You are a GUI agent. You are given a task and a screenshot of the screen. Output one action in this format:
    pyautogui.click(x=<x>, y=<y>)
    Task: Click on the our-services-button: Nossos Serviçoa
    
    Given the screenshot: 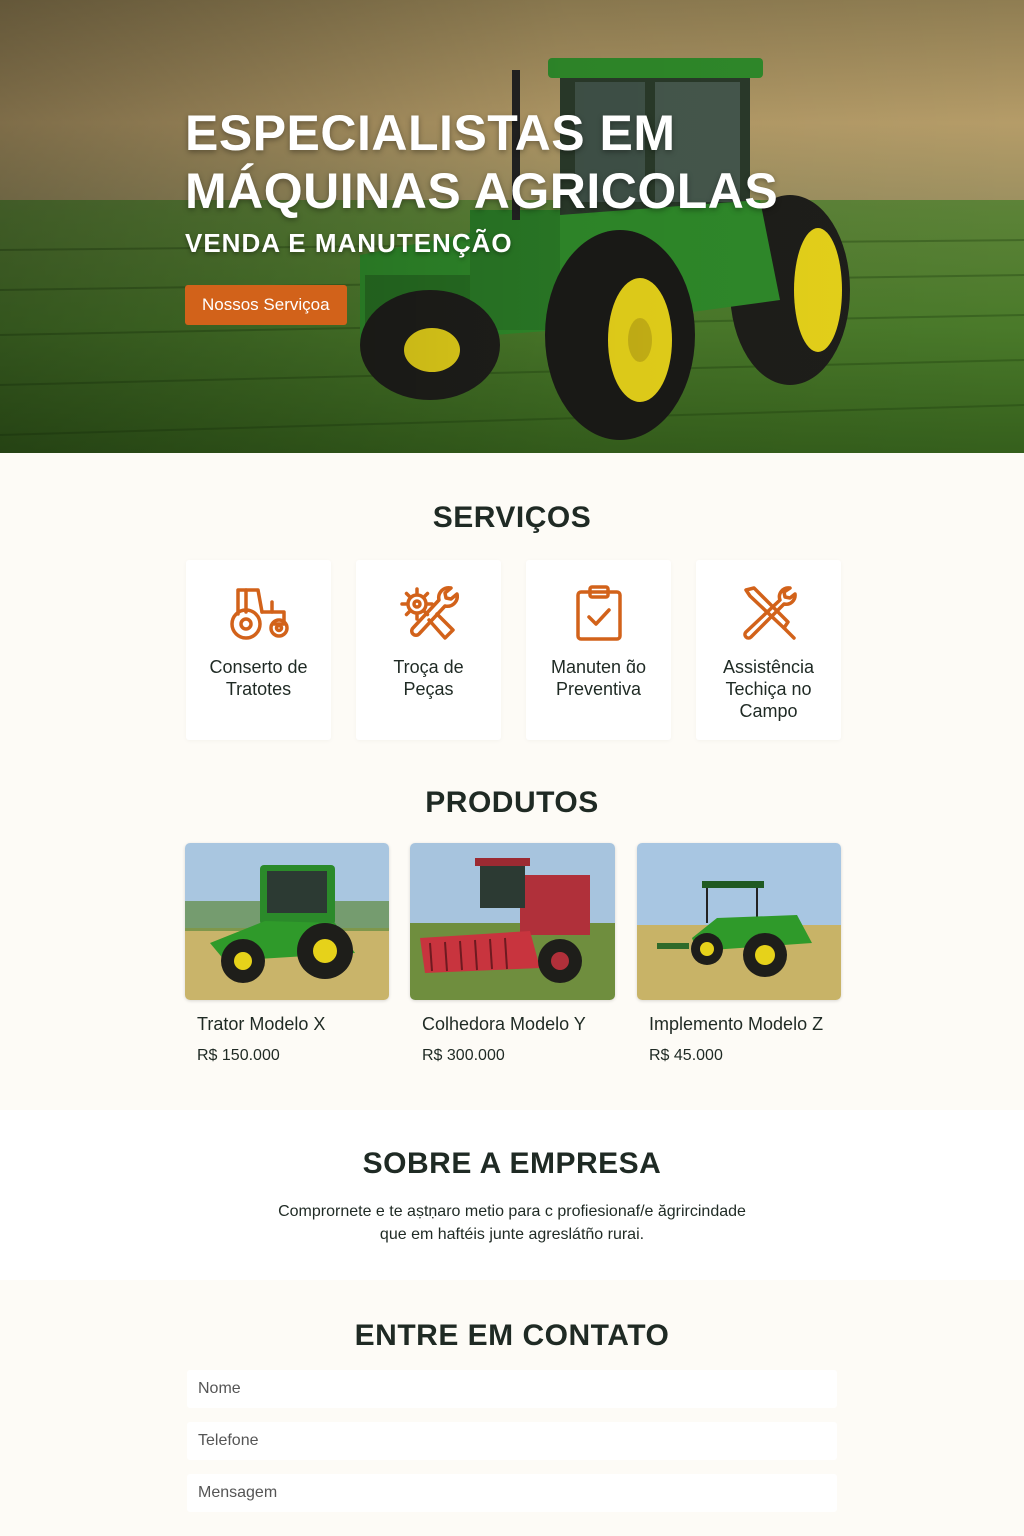 What is the action you would take?
    pyautogui.click(x=266, y=305)
    